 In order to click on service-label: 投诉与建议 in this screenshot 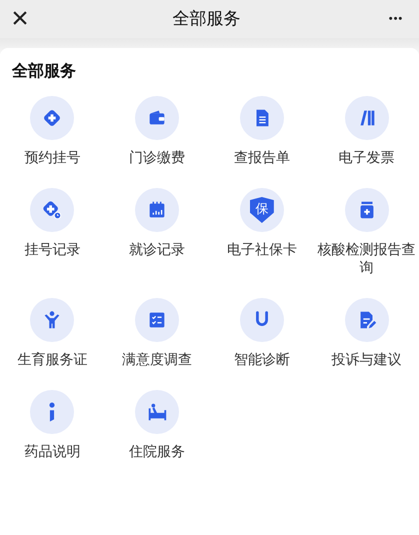, I will do `click(366, 359)`.